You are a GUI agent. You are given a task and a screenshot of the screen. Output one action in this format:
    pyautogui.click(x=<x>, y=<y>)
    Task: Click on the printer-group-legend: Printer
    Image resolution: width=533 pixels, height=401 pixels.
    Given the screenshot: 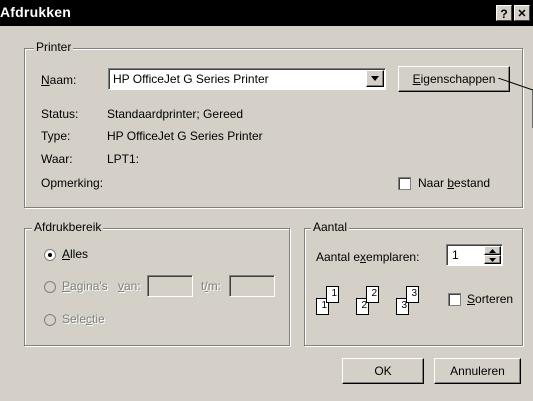 What is the action you would take?
    pyautogui.click(x=54, y=47)
    